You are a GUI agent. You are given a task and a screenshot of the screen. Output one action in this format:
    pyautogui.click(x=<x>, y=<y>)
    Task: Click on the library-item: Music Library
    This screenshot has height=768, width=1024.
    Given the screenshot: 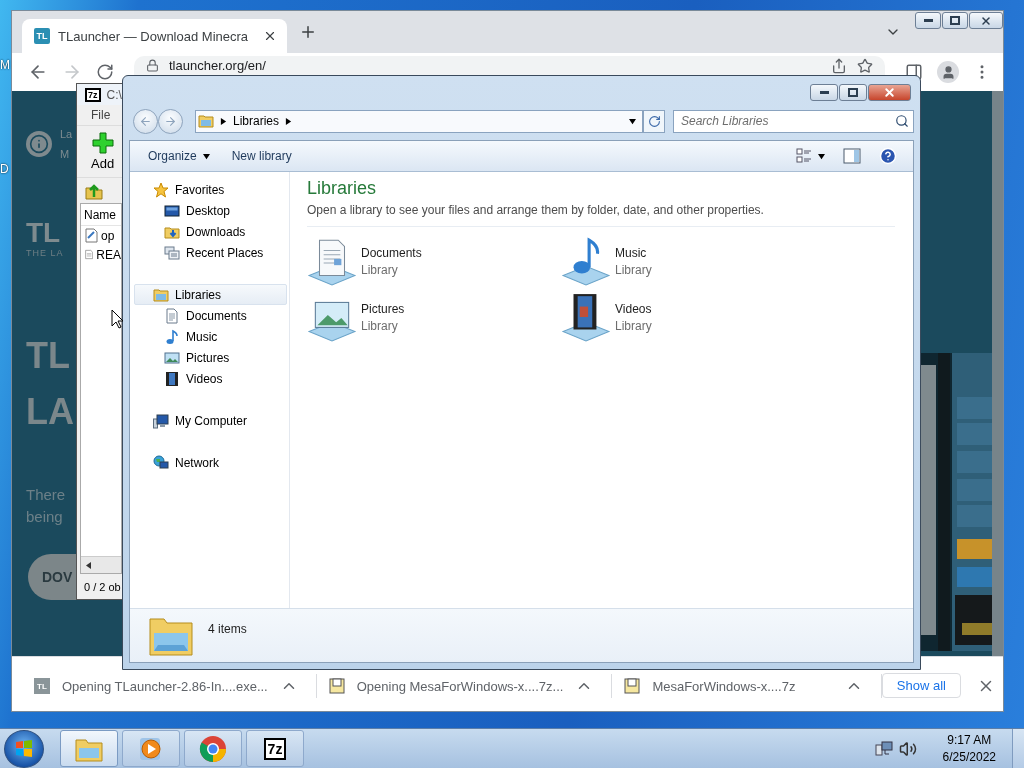 What is the action you would take?
    pyautogui.click(x=688, y=261)
    